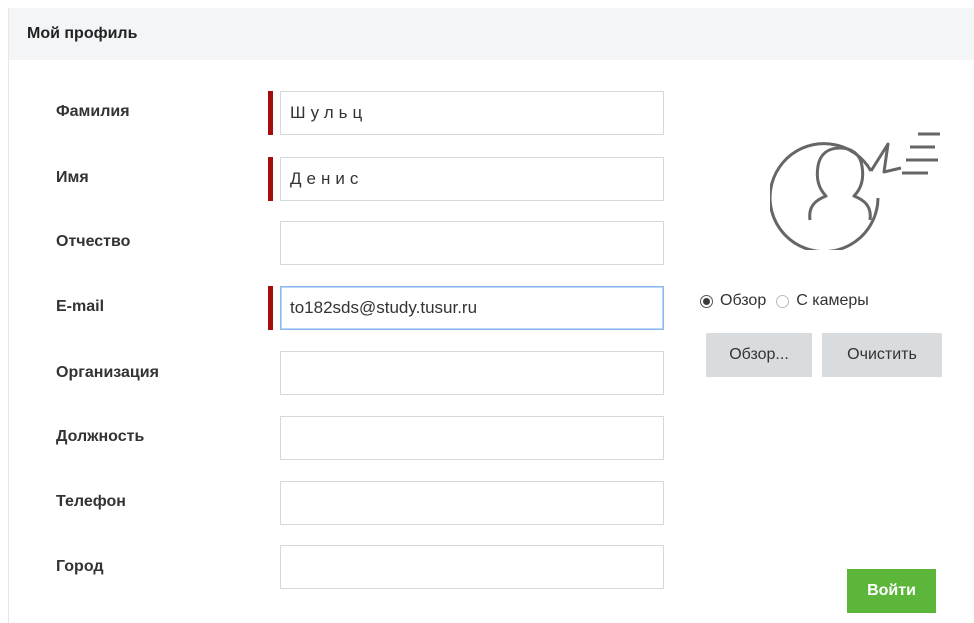 The image size is (974, 623). I want to click on phone-input, so click(472, 503).